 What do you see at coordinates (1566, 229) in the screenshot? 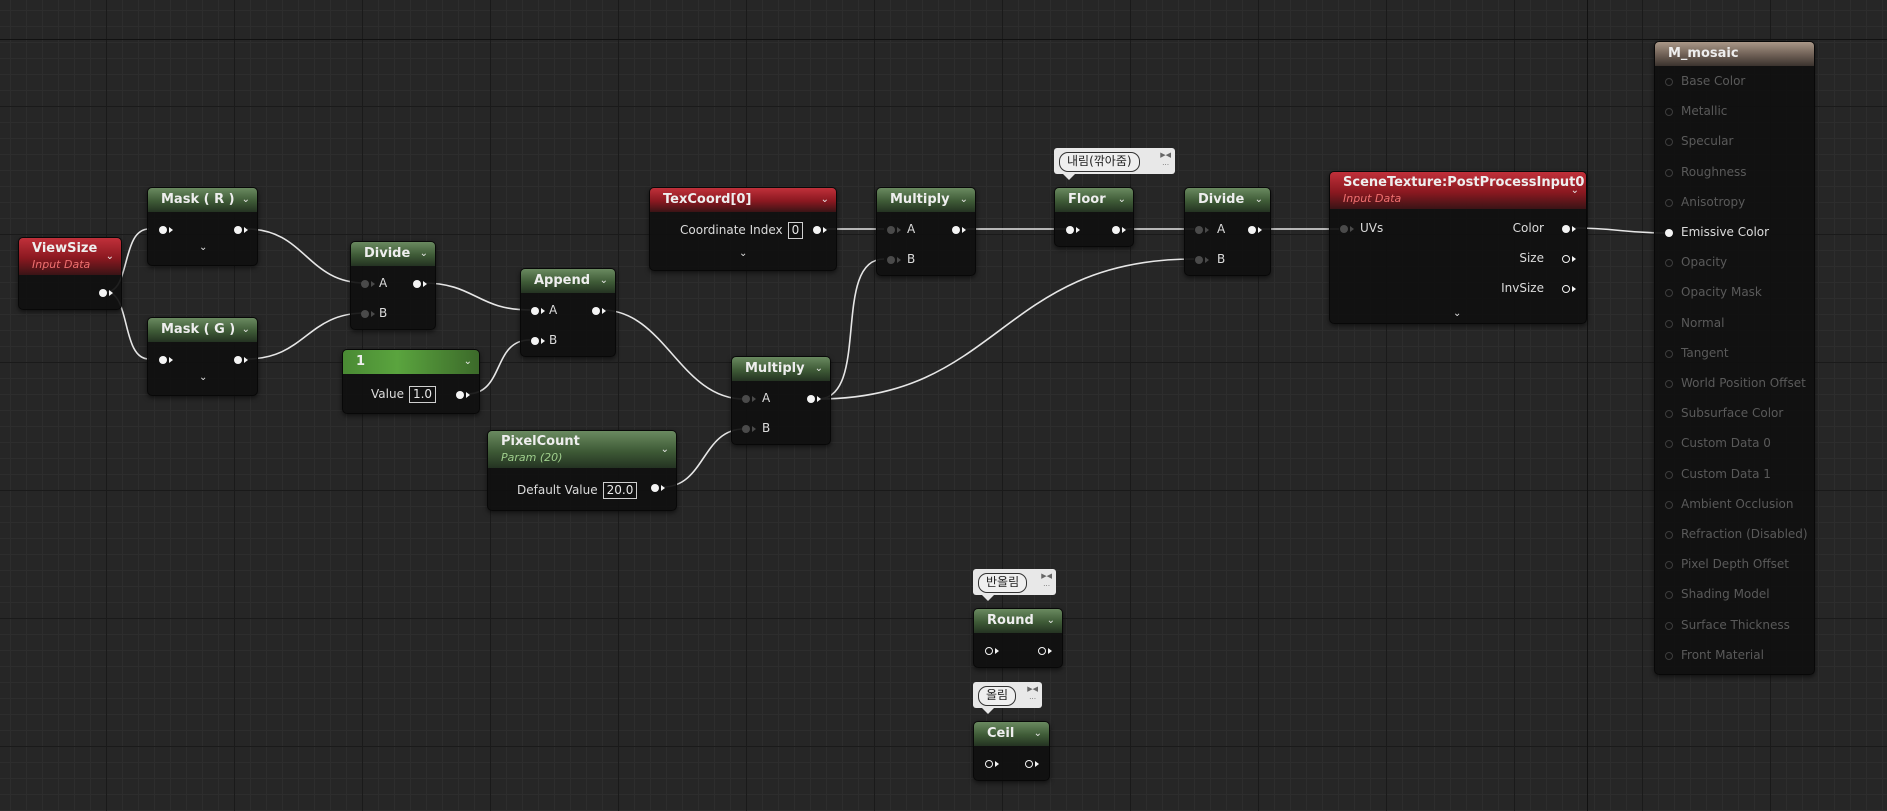
I see `output-pin-color` at bounding box center [1566, 229].